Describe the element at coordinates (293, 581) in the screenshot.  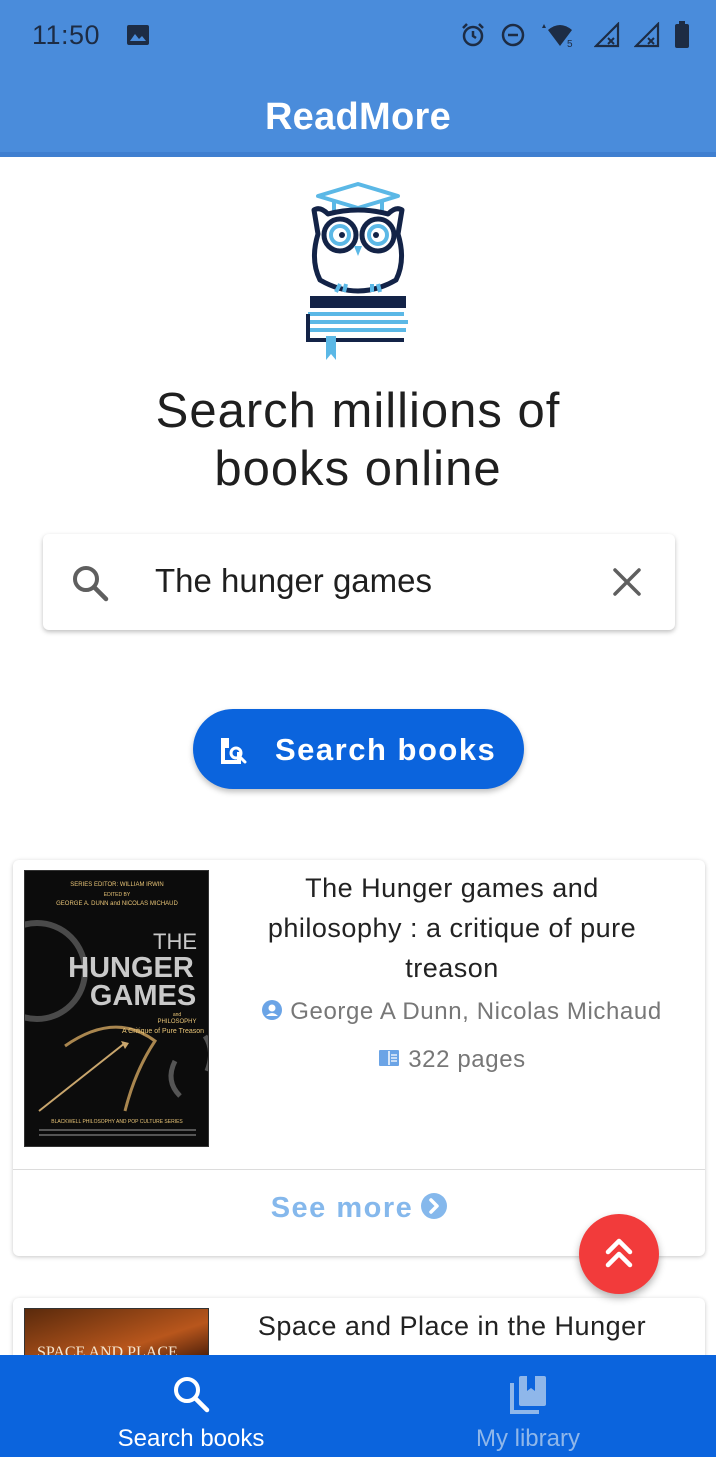
I see `search-input: The hunger games` at that location.